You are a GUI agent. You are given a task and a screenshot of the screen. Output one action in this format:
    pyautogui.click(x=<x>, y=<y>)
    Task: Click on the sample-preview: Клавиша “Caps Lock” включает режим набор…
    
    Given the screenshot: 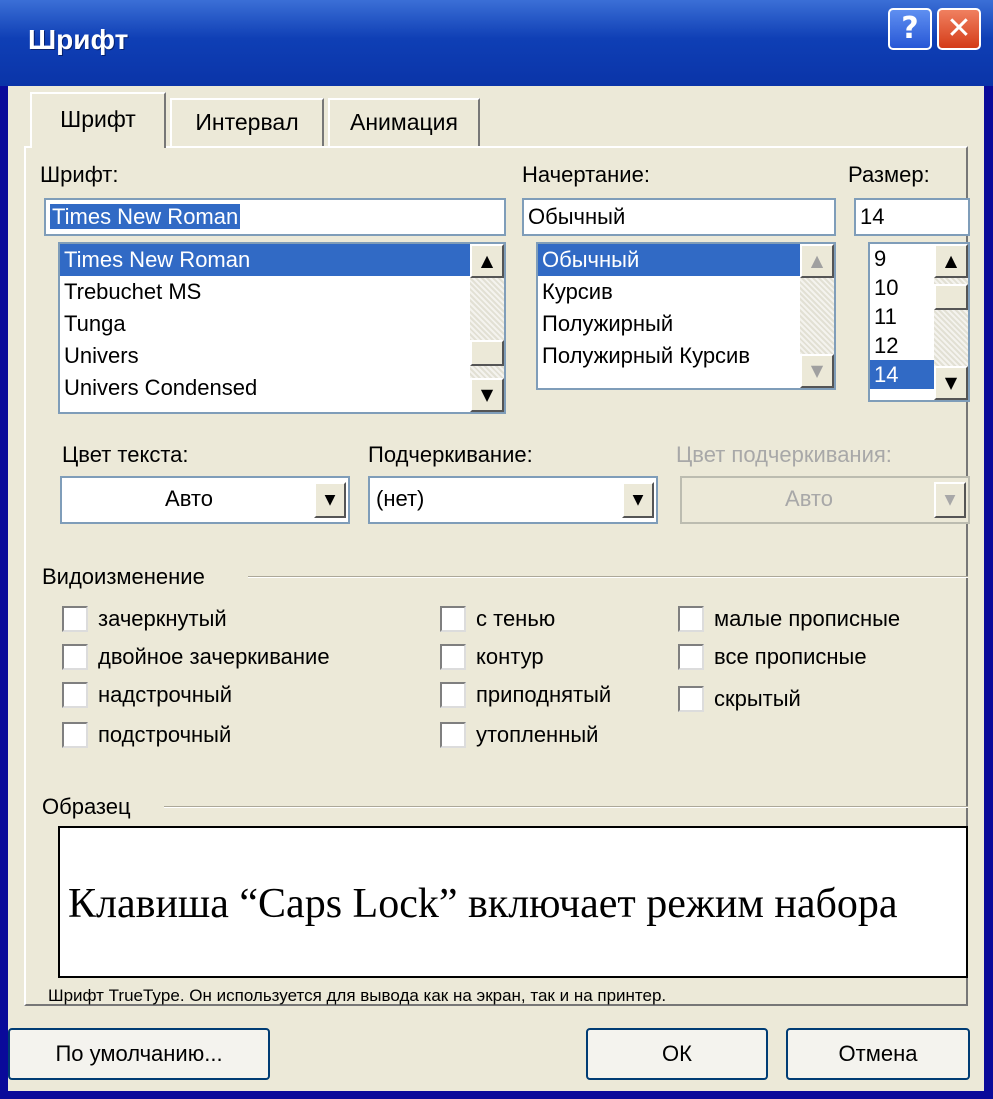 What is the action you would take?
    pyautogui.click(x=513, y=902)
    